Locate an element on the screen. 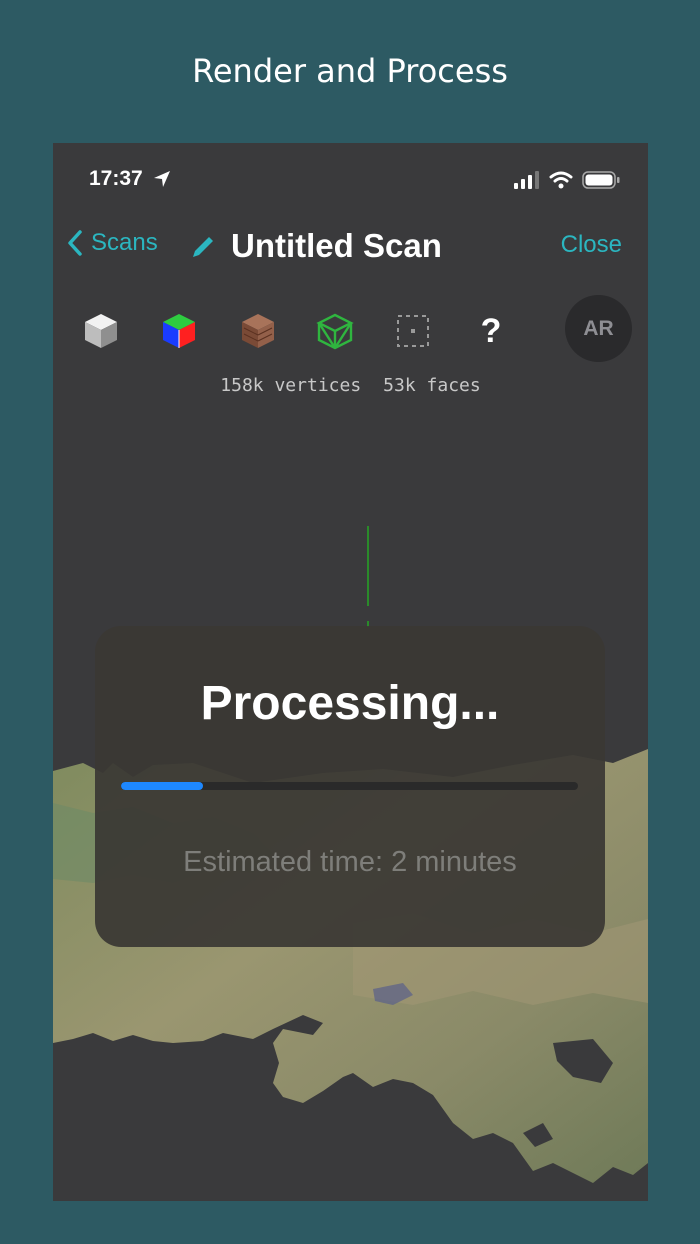  ar-view-button: AR is located at coordinates (598, 328).